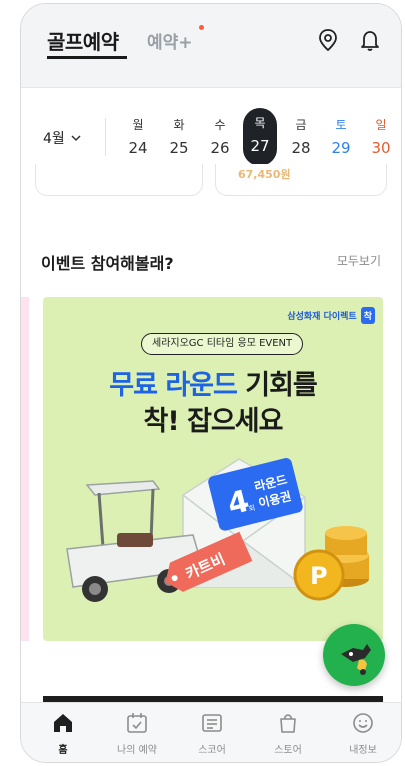 This screenshot has width=405, height=766. Describe the element at coordinates (363, 733) in the screenshot. I see `nav-my-info: 내정보` at that location.